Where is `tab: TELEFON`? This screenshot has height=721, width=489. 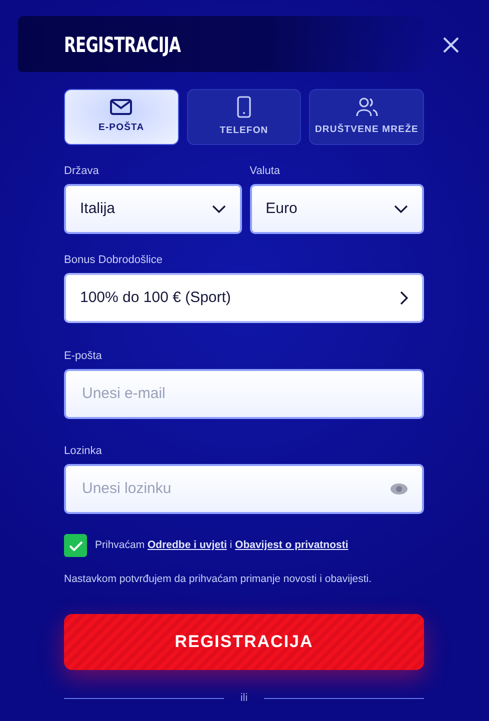
tab: TELEFON is located at coordinates (244, 117).